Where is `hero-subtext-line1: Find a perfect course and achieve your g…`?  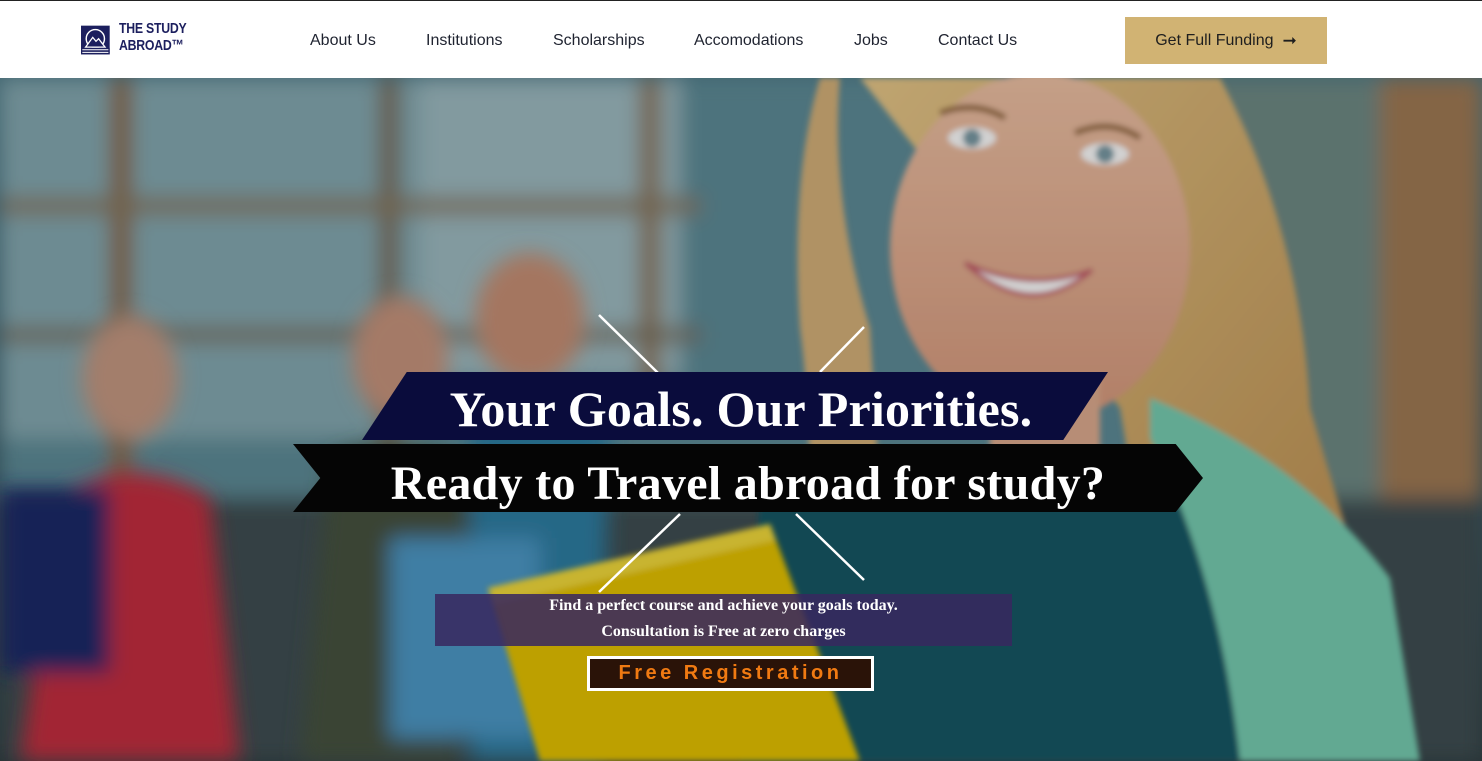 hero-subtext-line1: Find a perfect course and achieve your g… is located at coordinates (723, 605).